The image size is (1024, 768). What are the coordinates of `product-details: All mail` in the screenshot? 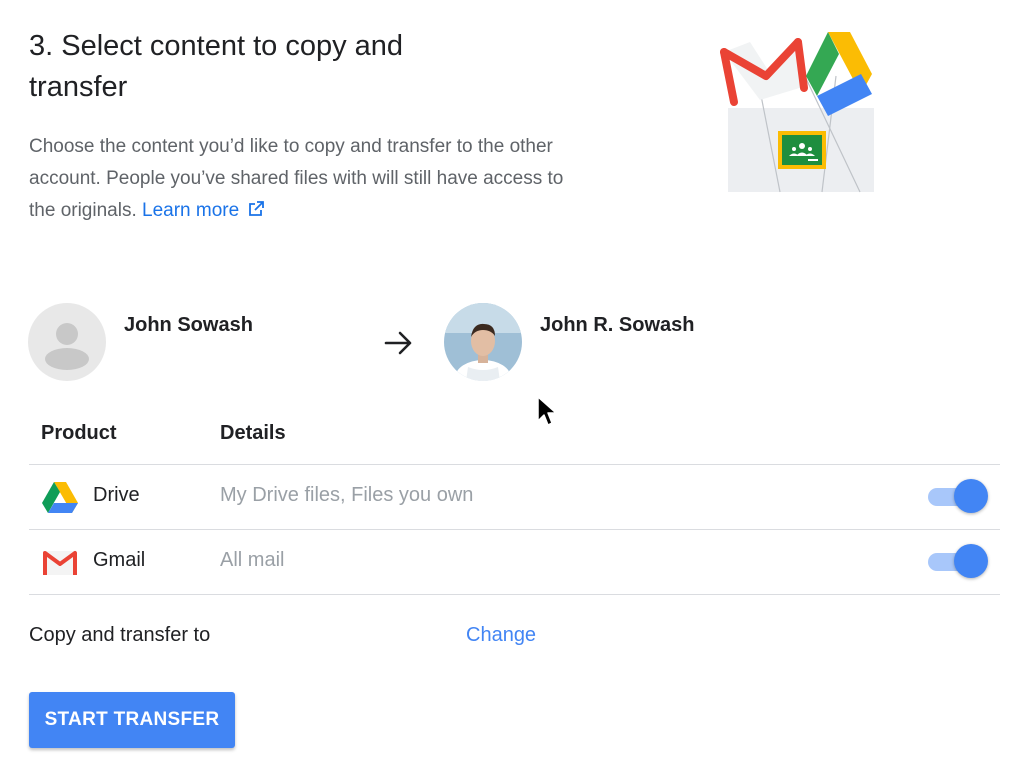 It's located at (252, 560).